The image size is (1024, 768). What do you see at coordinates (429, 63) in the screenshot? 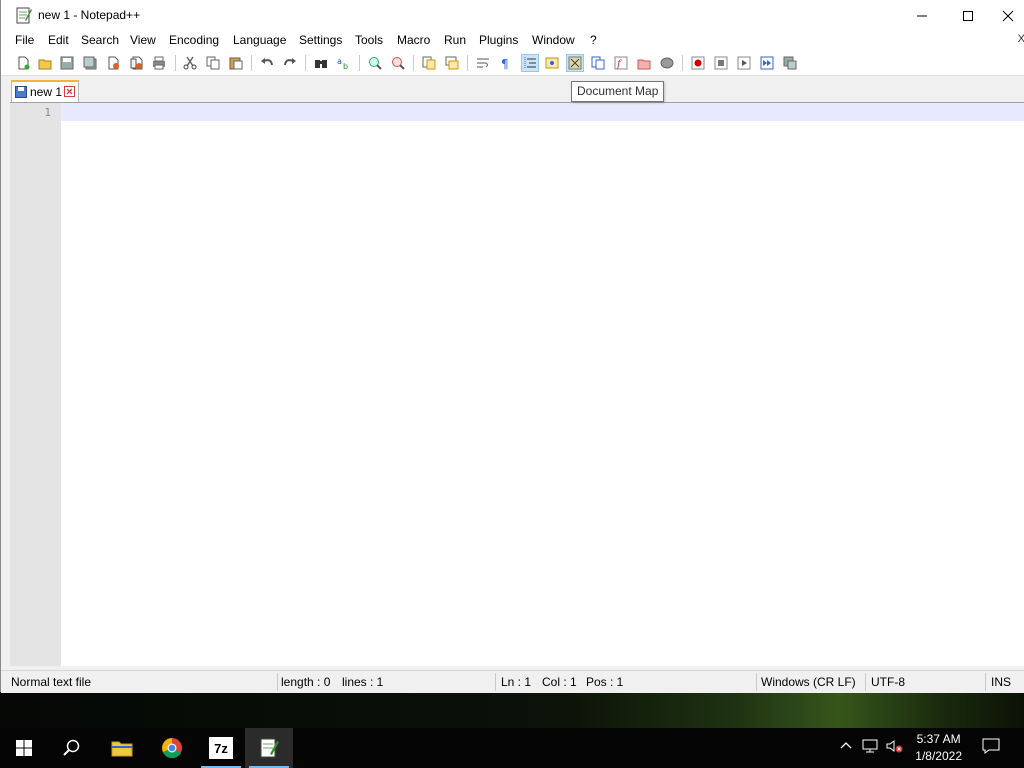
I see `sync-vertical-button` at bounding box center [429, 63].